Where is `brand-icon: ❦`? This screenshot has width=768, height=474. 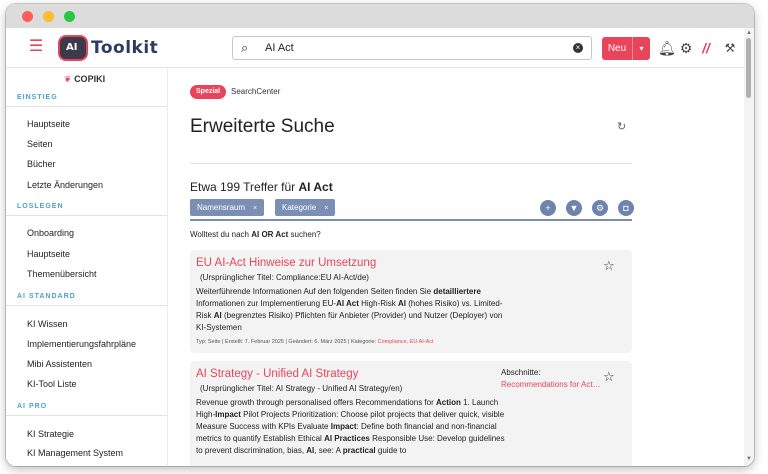
brand-icon: ❦ is located at coordinates (68, 79).